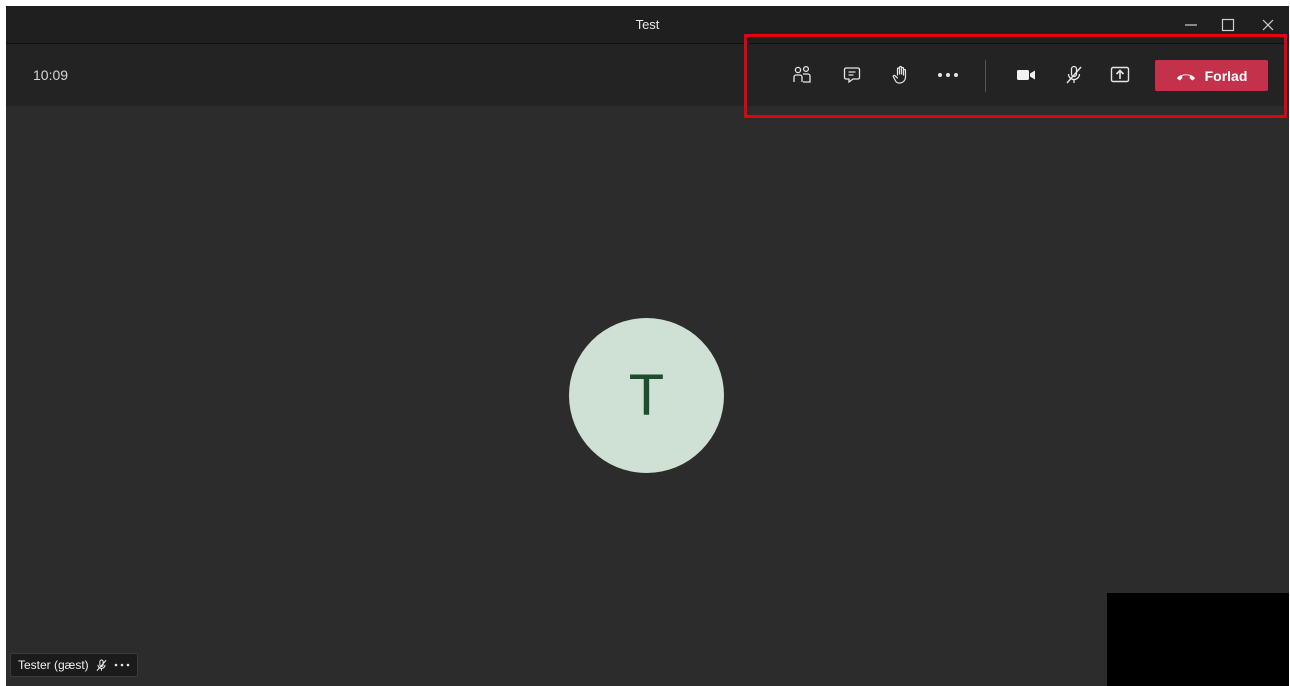 The image size is (1290, 686). I want to click on participants-button, so click(802, 75).